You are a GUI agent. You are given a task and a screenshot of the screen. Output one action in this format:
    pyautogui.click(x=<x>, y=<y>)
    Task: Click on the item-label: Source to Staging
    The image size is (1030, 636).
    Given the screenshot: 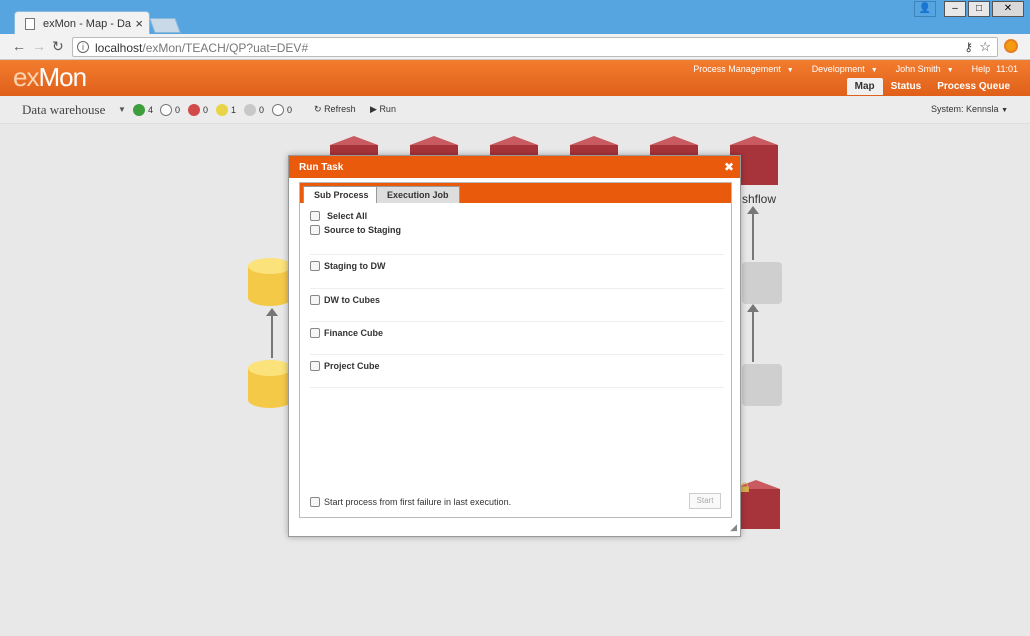 What is the action you would take?
    pyautogui.click(x=363, y=230)
    